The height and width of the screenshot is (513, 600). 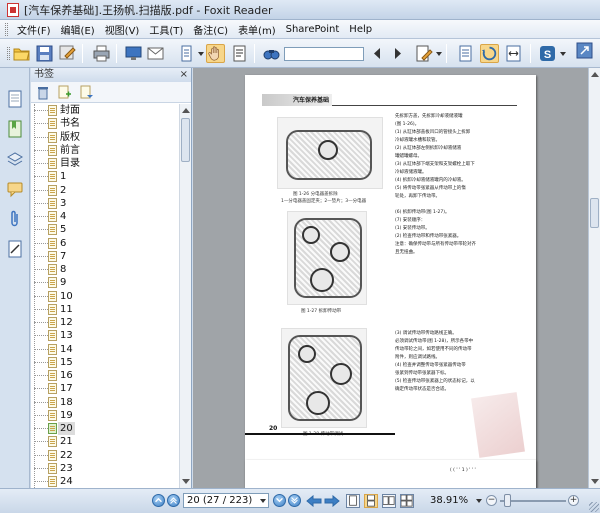 What do you see at coordinates (122, 29) in the screenshot?
I see `menu-view: 视图(V)` at bounding box center [122, 29].